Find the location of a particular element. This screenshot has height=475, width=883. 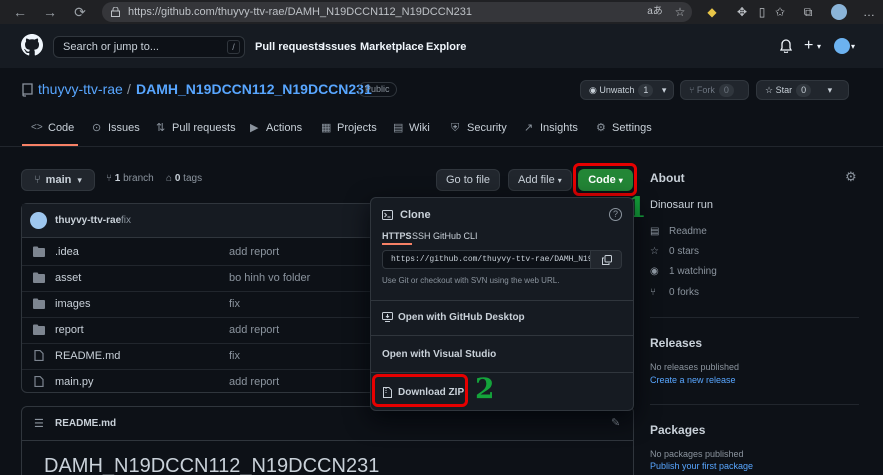

header-link-marketplace: Marketplace is located at coordinates (392, 47).